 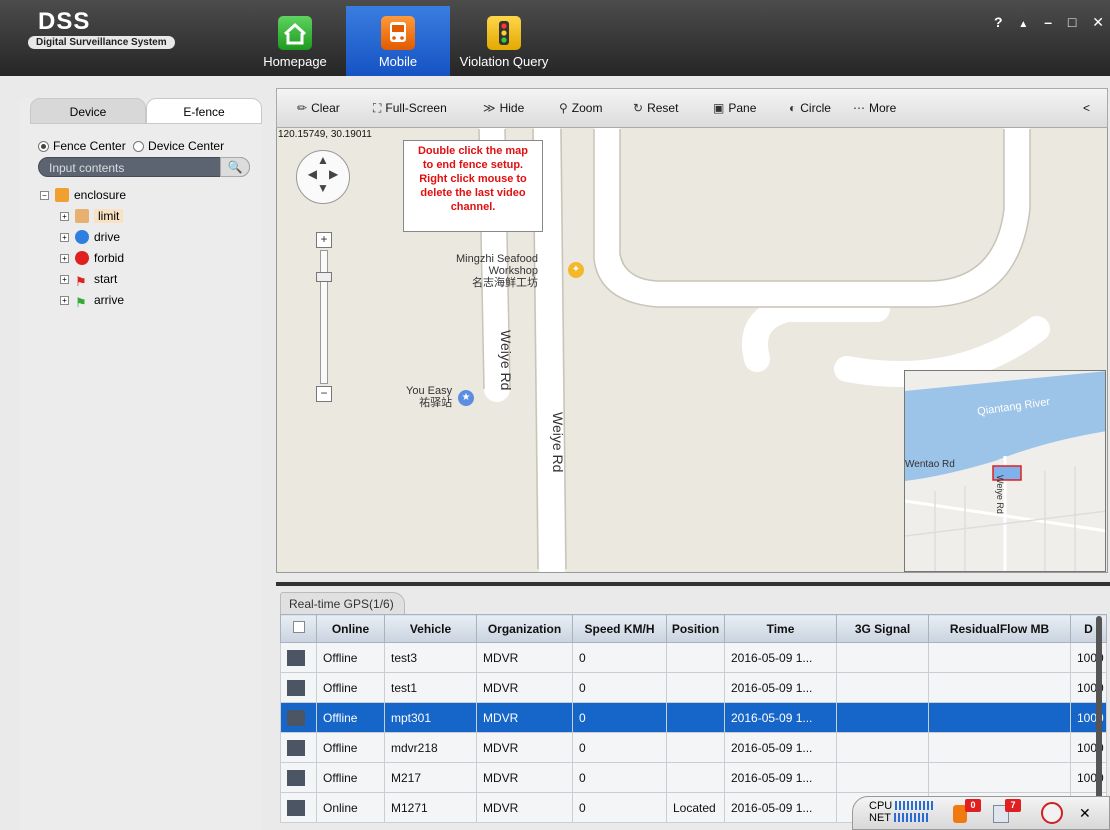 I want to click on pan-control: ▲ ◀ ▶ ▼, so click(x=323, y=177).